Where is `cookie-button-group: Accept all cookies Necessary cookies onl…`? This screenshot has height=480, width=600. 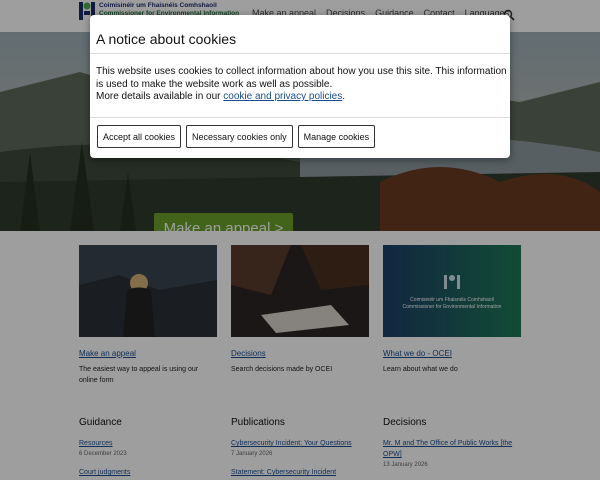
cookie-button-group: Accept all cookies Necessary cookies onl… is located at coordinates (300, 133).